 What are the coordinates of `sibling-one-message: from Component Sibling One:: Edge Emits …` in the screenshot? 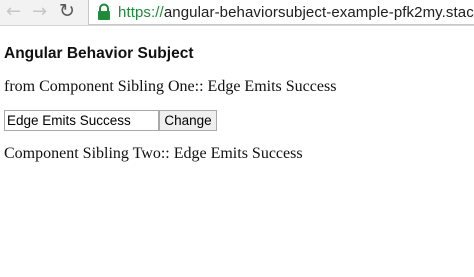 It's located at (170, 86).